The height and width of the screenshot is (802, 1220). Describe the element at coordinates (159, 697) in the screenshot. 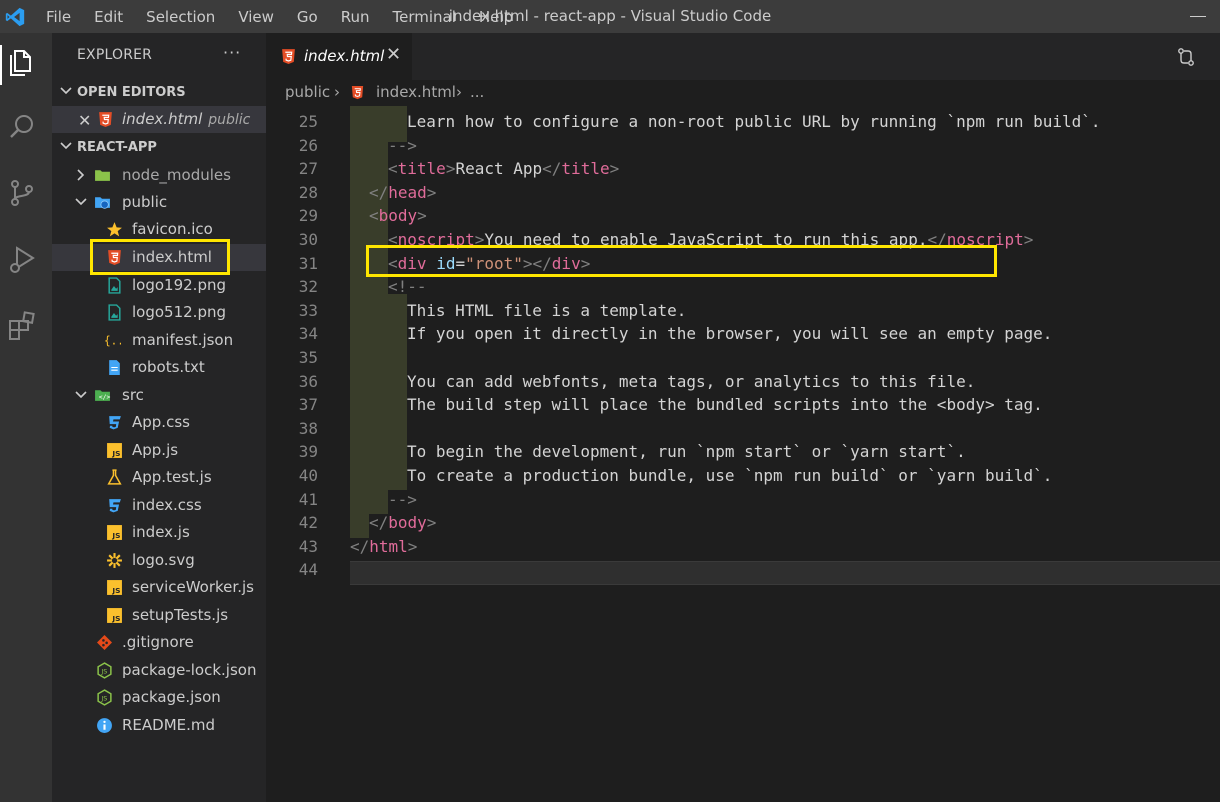

I see `tree-item-package-json: JS package.json` at that location.